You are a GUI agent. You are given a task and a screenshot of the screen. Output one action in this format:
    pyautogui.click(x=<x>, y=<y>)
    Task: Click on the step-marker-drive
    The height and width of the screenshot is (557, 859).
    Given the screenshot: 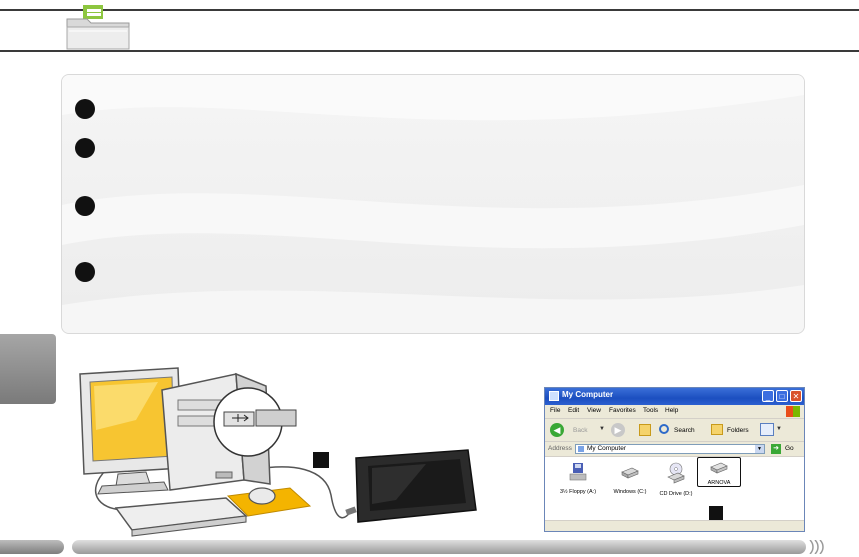 What is the action you would take?
    pyautogui.click(x=716, y=513)
    